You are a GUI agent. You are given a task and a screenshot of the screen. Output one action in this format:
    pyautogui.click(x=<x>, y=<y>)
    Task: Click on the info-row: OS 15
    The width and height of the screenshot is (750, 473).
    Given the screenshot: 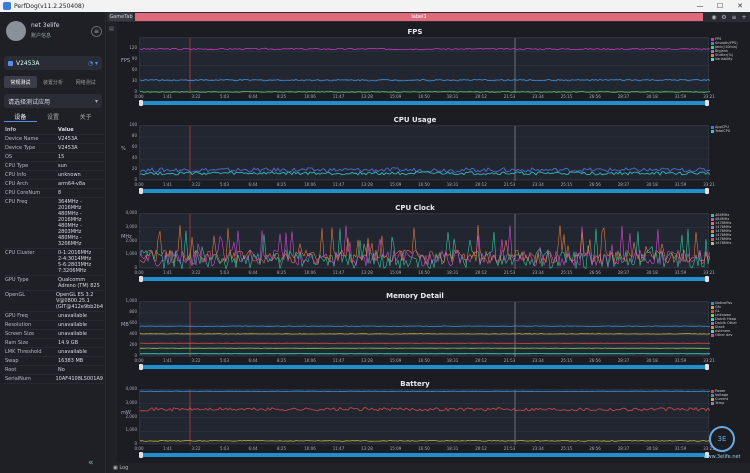 What is the action you would take?
    pyautogui.click(x=54, y=157)
    